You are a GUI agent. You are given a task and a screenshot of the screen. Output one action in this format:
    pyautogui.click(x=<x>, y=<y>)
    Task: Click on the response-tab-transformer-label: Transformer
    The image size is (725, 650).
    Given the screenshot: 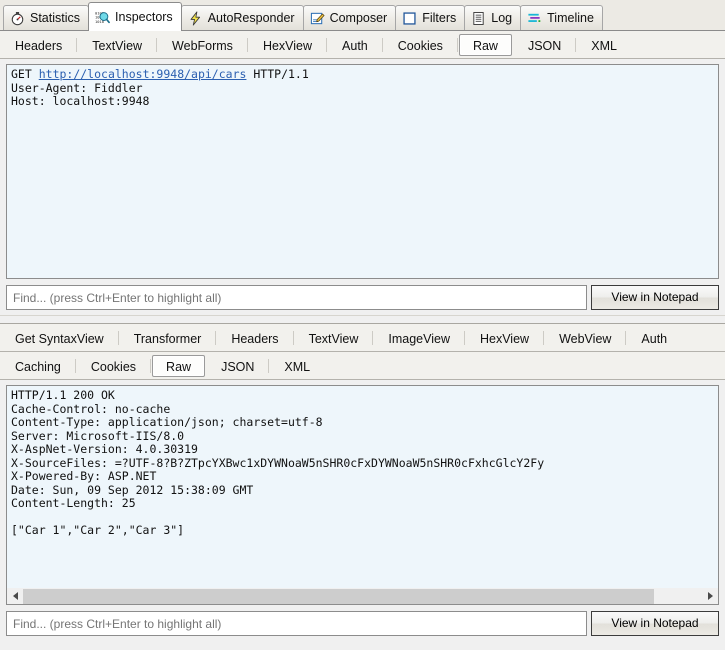 What is the action you would take?
    pyautogui.click(x=167, y=338)
    